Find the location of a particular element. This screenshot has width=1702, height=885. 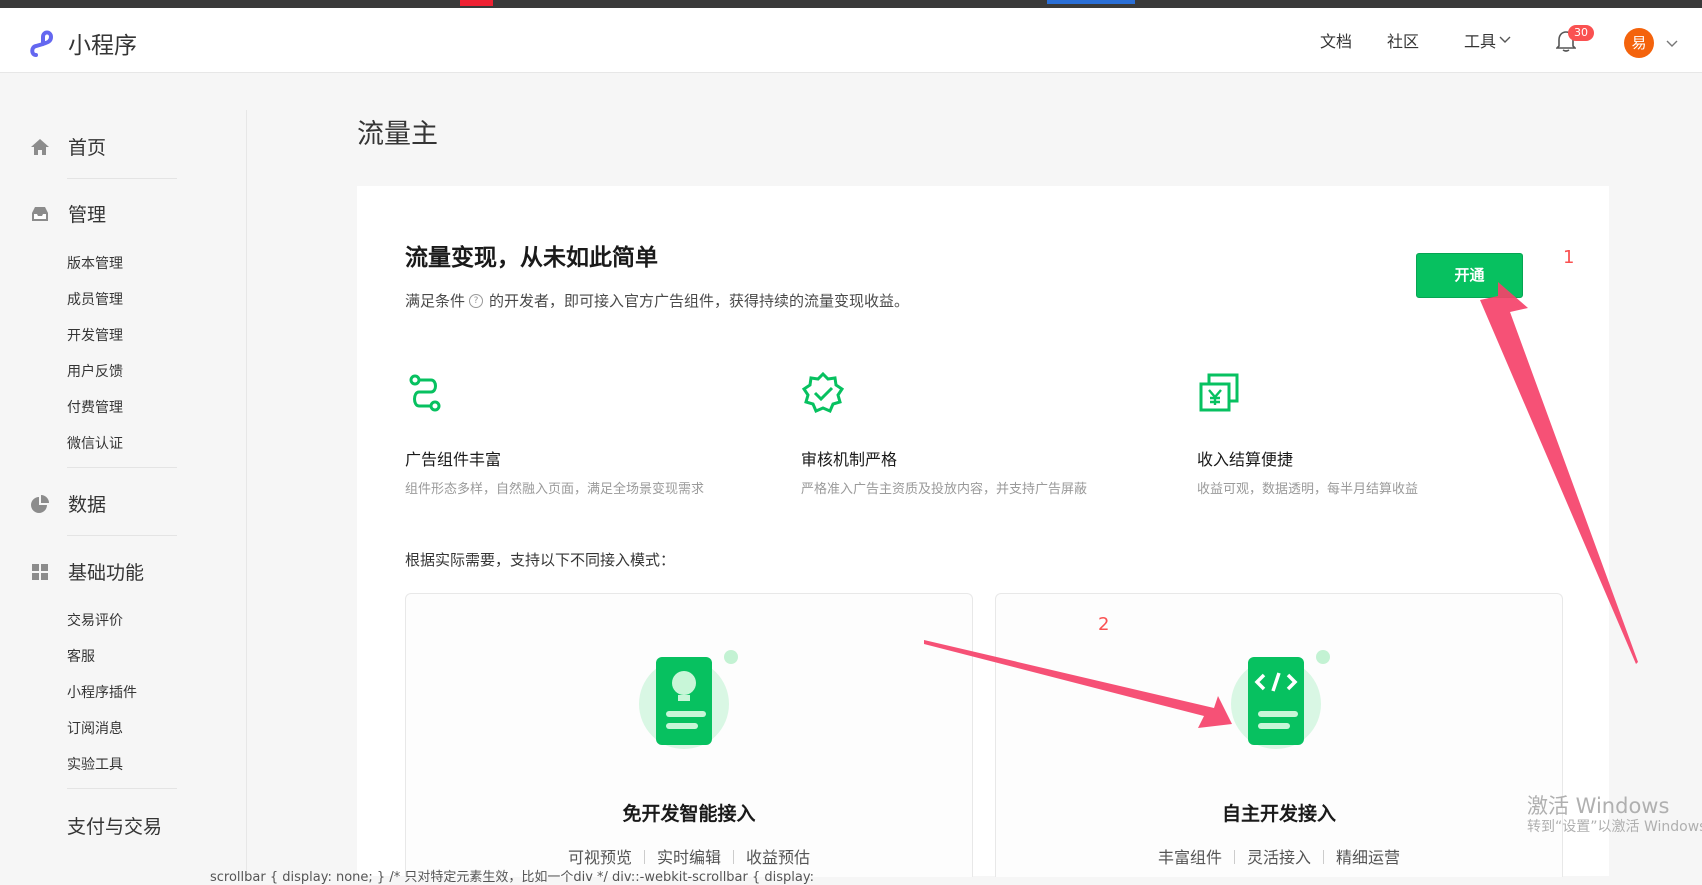

lightbulb-card-icon is located at coordinates (688, 699).